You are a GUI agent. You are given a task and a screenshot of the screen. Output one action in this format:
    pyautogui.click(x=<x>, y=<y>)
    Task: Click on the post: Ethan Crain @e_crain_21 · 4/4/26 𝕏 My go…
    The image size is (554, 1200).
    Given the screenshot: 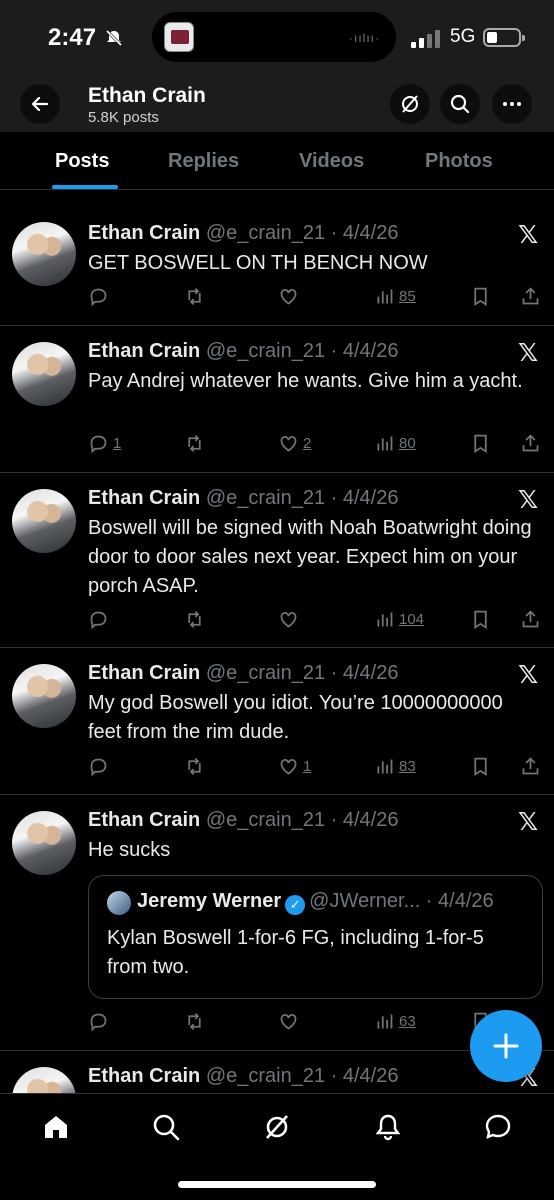 What is the action you would take?
    pyautogui.click(x=277, y=721)
    